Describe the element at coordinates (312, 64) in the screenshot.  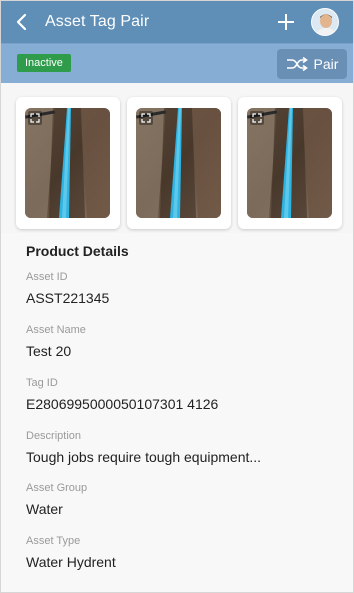
I see `pair-button: Pair` at that location.